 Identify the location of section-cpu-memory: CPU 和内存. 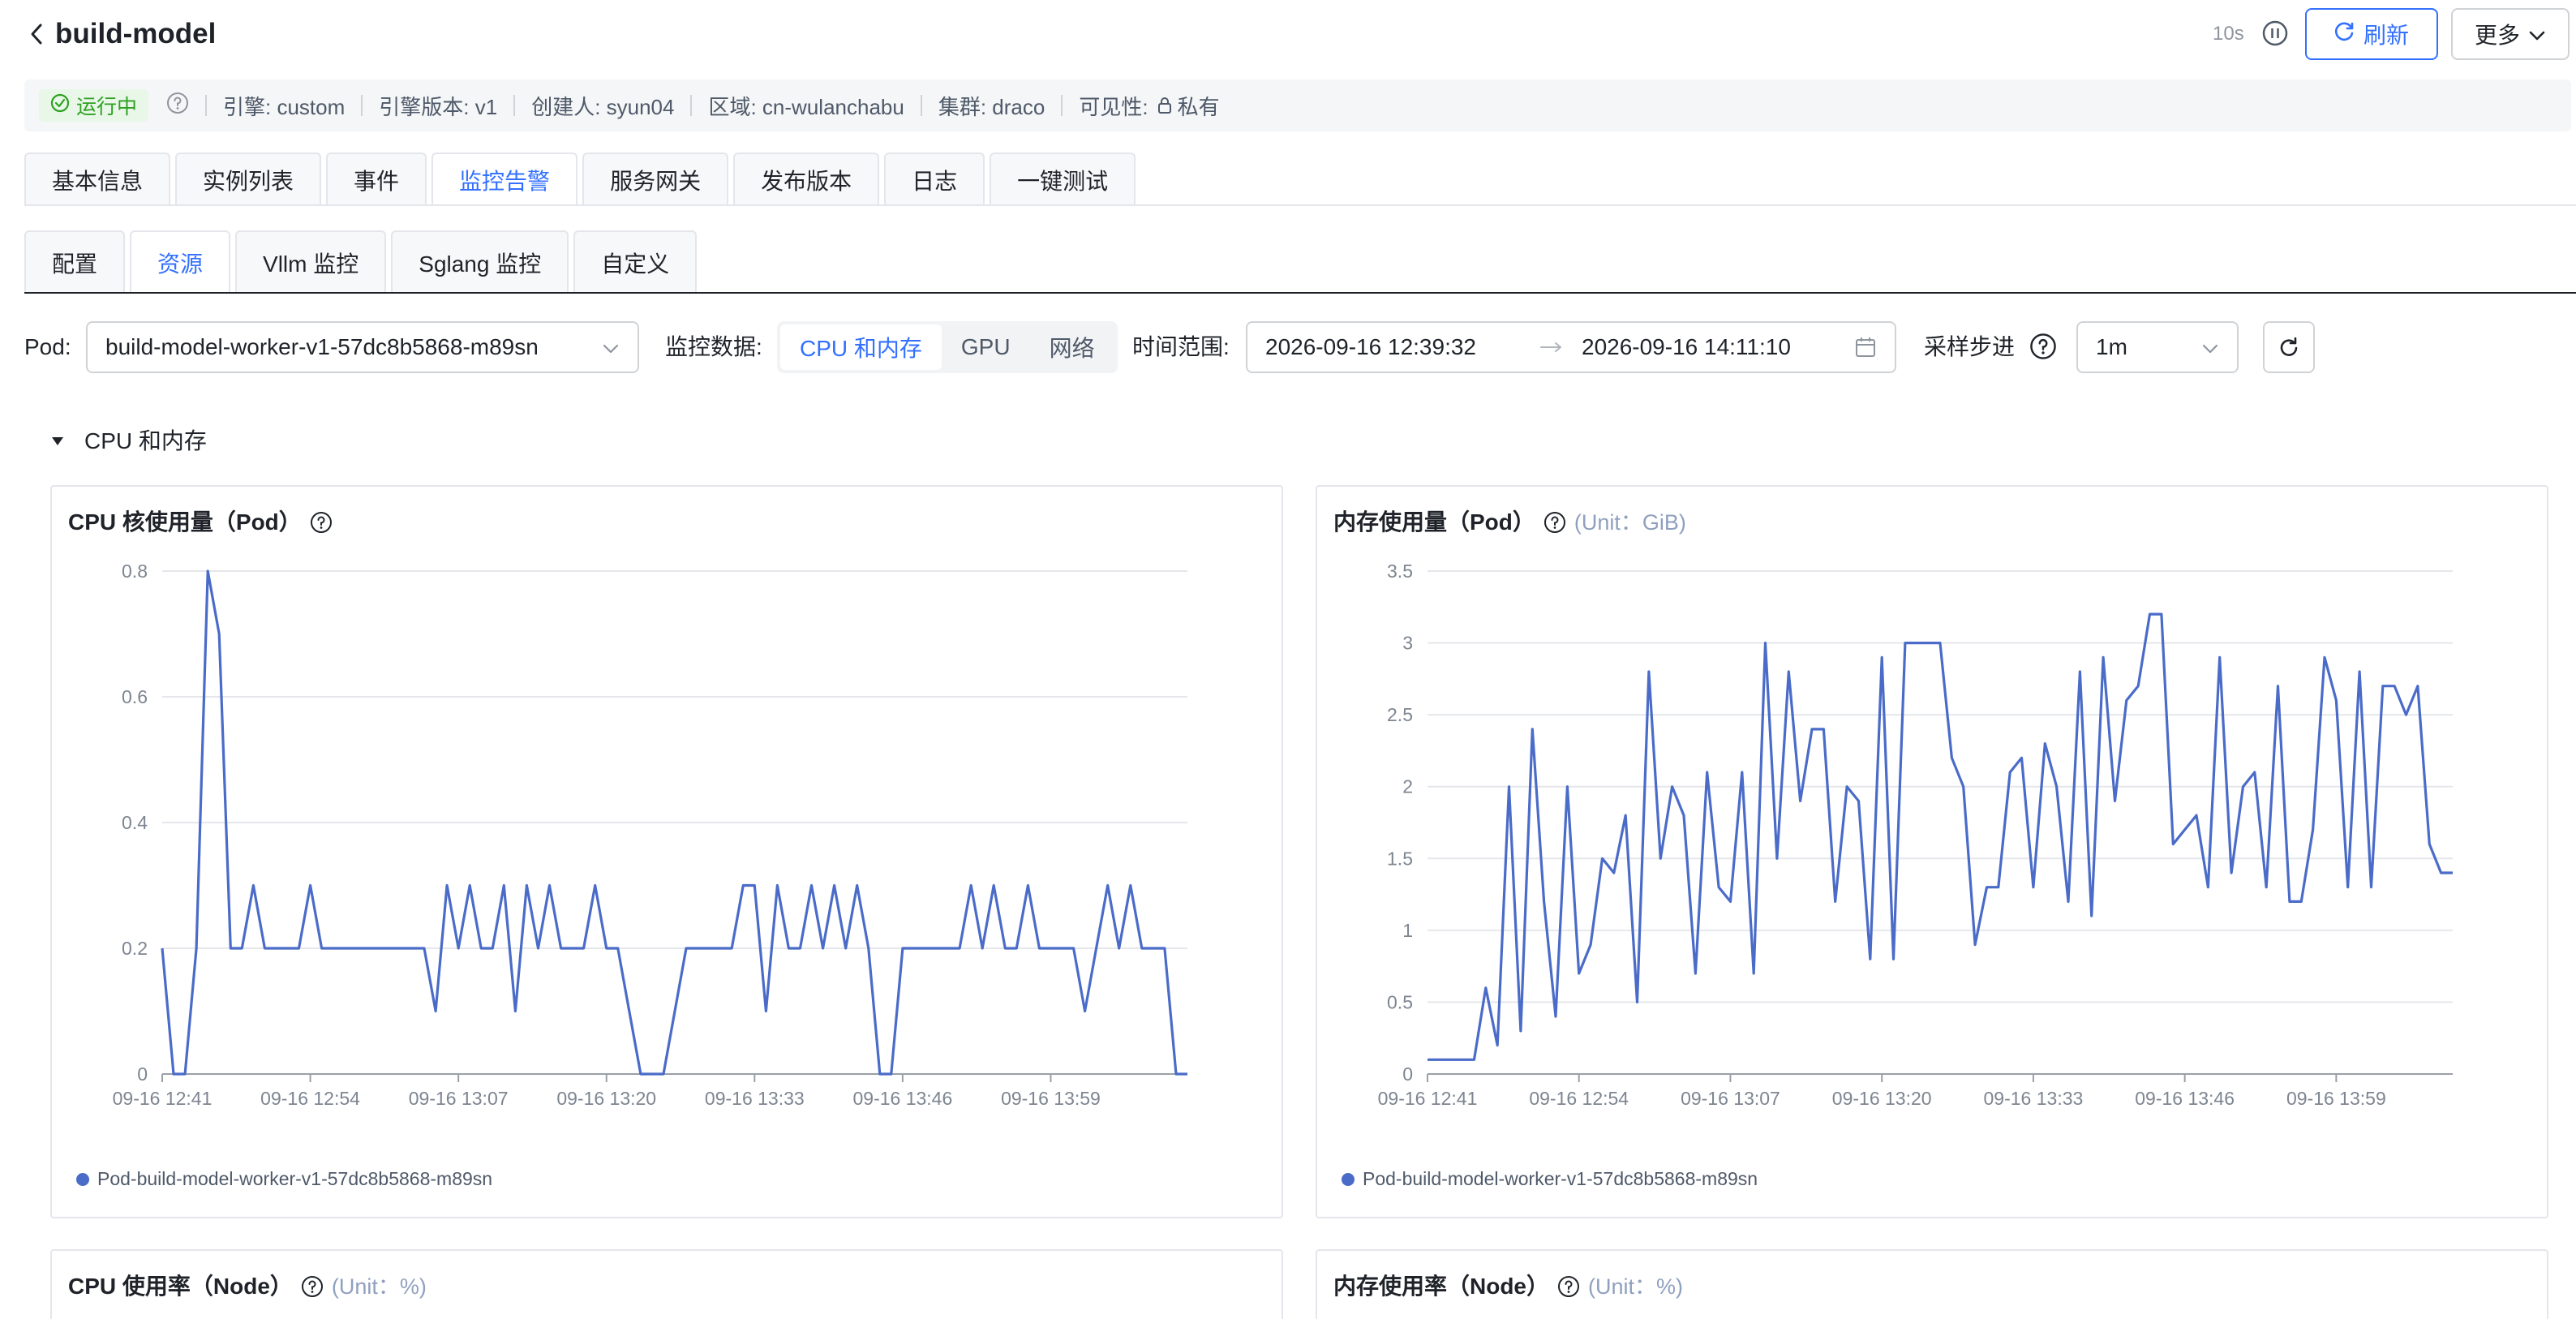
(128, 441).